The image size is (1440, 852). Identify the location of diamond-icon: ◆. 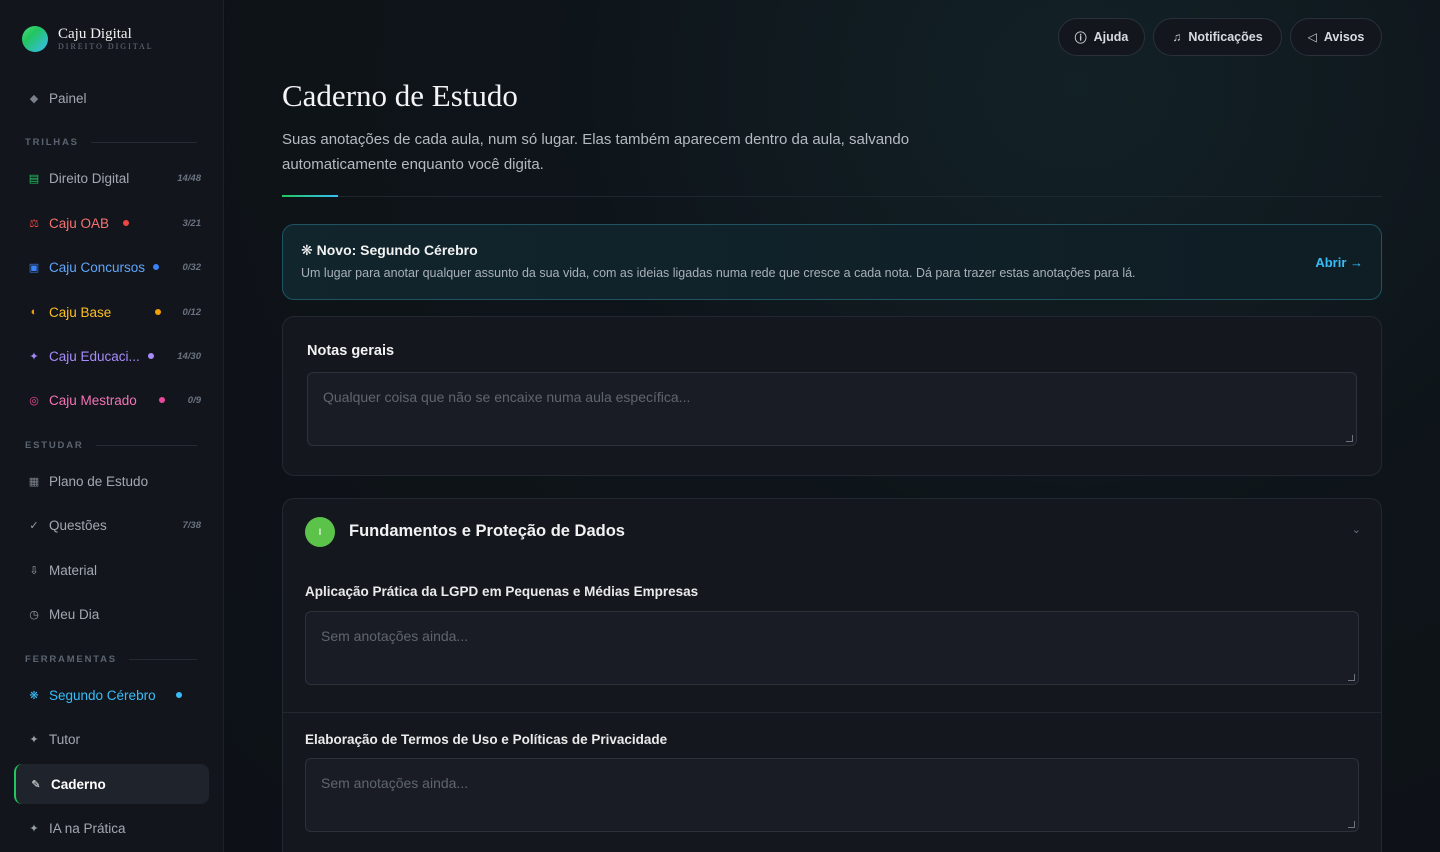
(34, 98).